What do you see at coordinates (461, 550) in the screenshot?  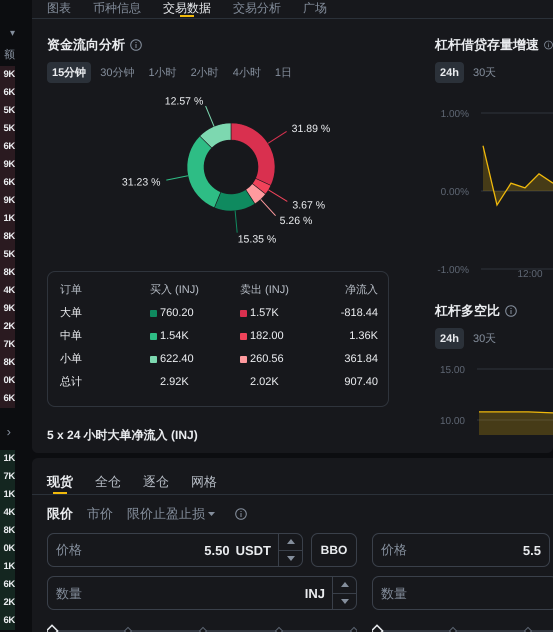 I see `price-field: 价格 5.5` at bounding box center [461, 550].